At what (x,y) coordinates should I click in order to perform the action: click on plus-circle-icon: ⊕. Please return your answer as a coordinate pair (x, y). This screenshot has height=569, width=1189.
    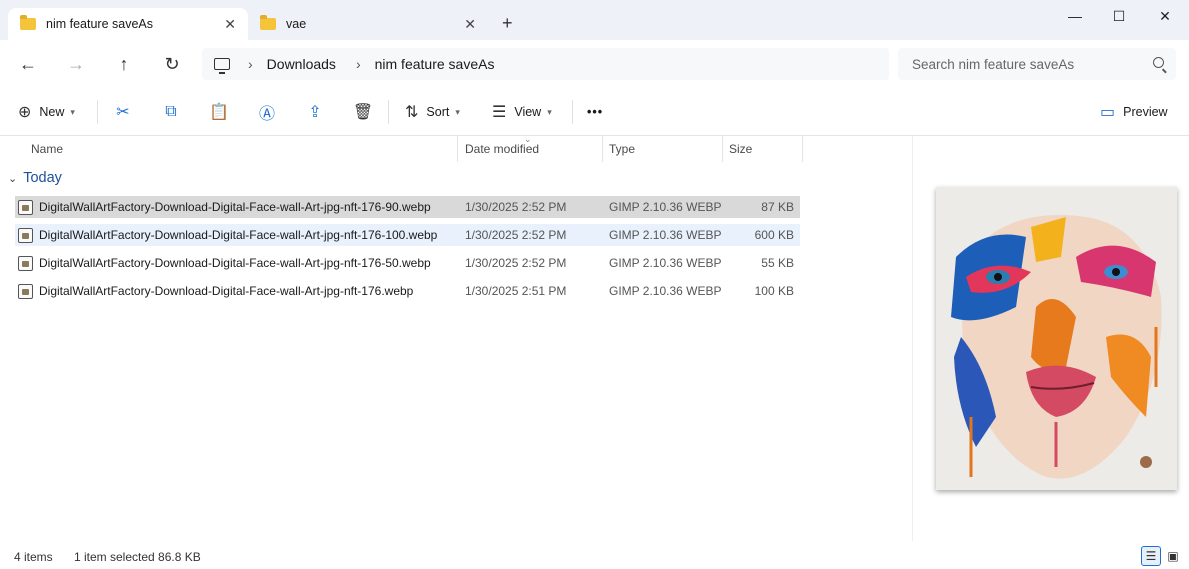
    Looking at the image, I should click on (25, 112).